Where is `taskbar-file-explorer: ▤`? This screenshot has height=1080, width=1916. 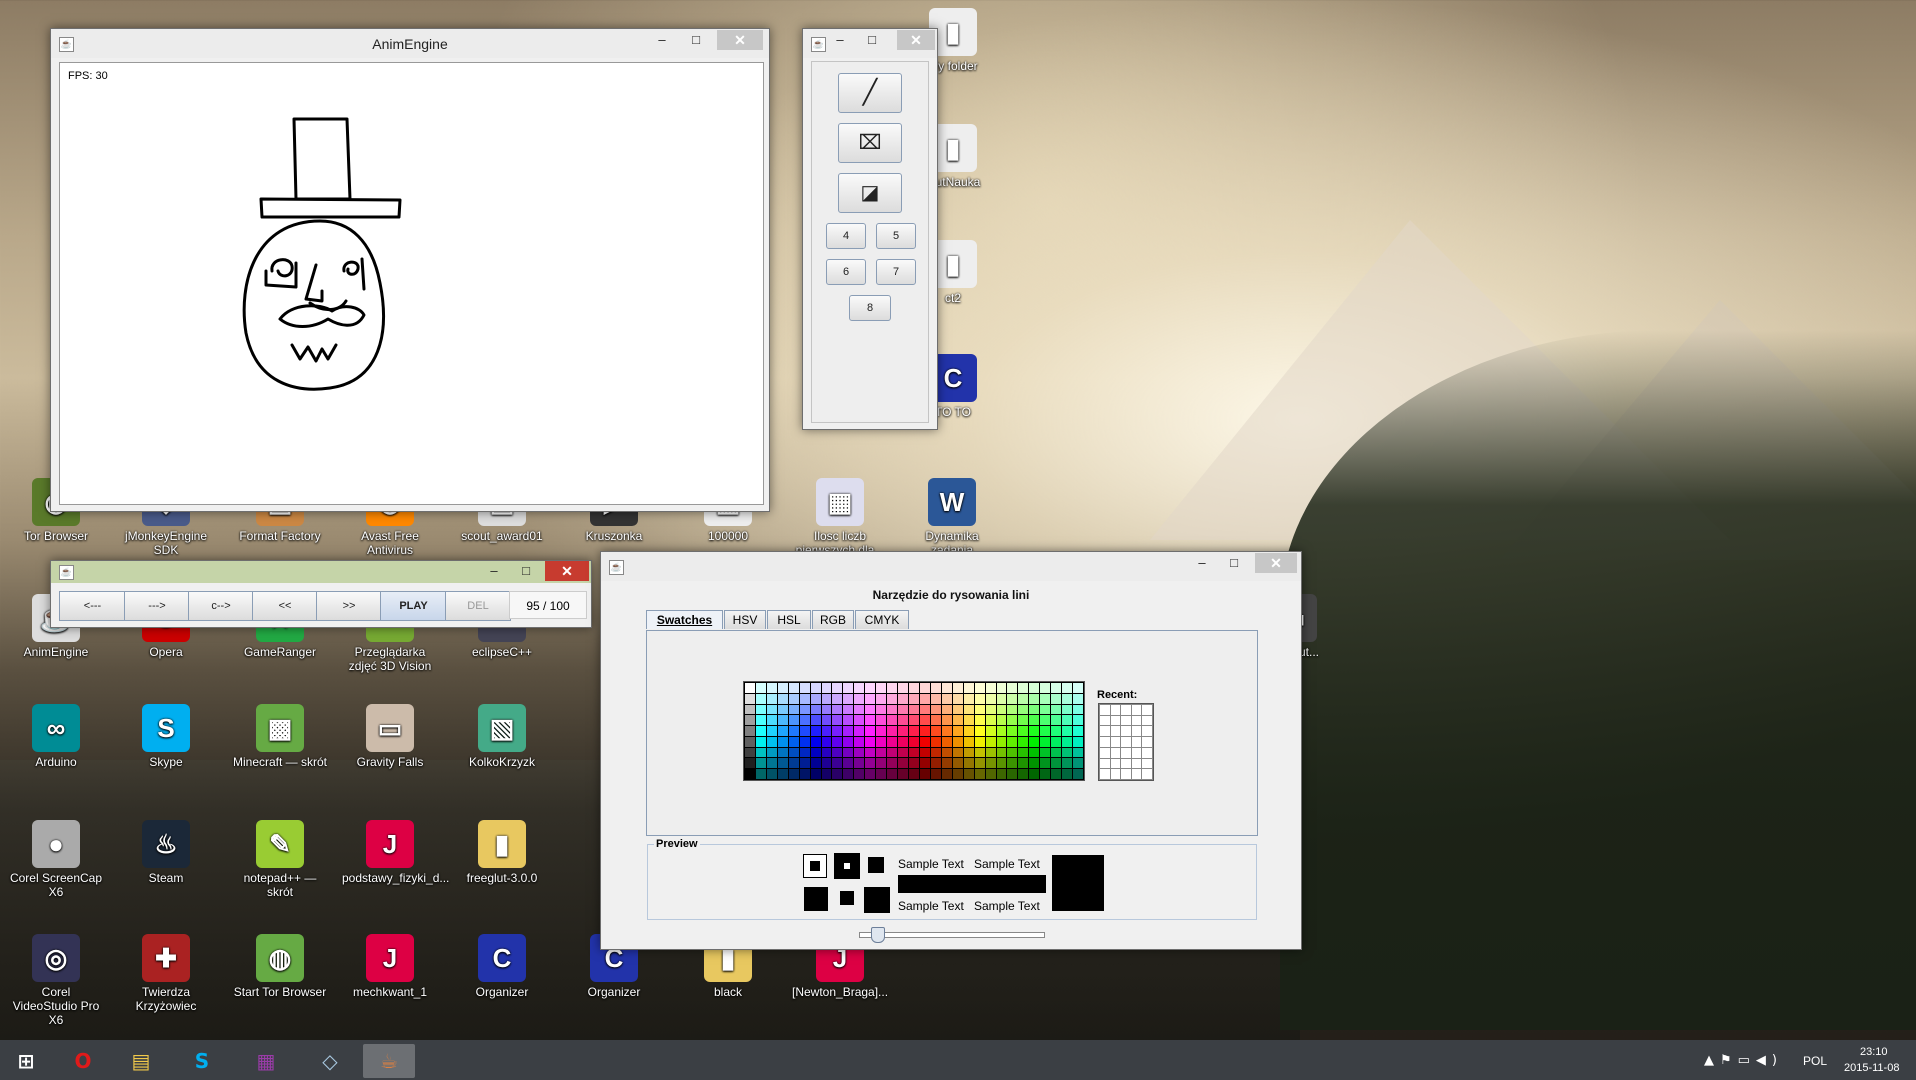
taskbar-file-explorer: ▤ is located at coordinates (141, 1061).